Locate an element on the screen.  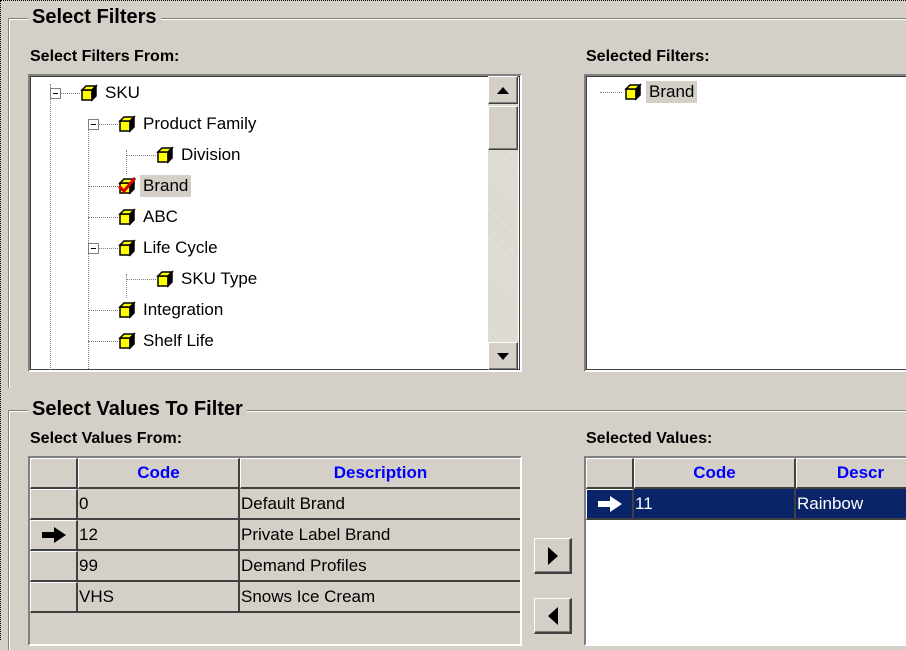
triangle-up-icon is located at coordinates (503, 90).